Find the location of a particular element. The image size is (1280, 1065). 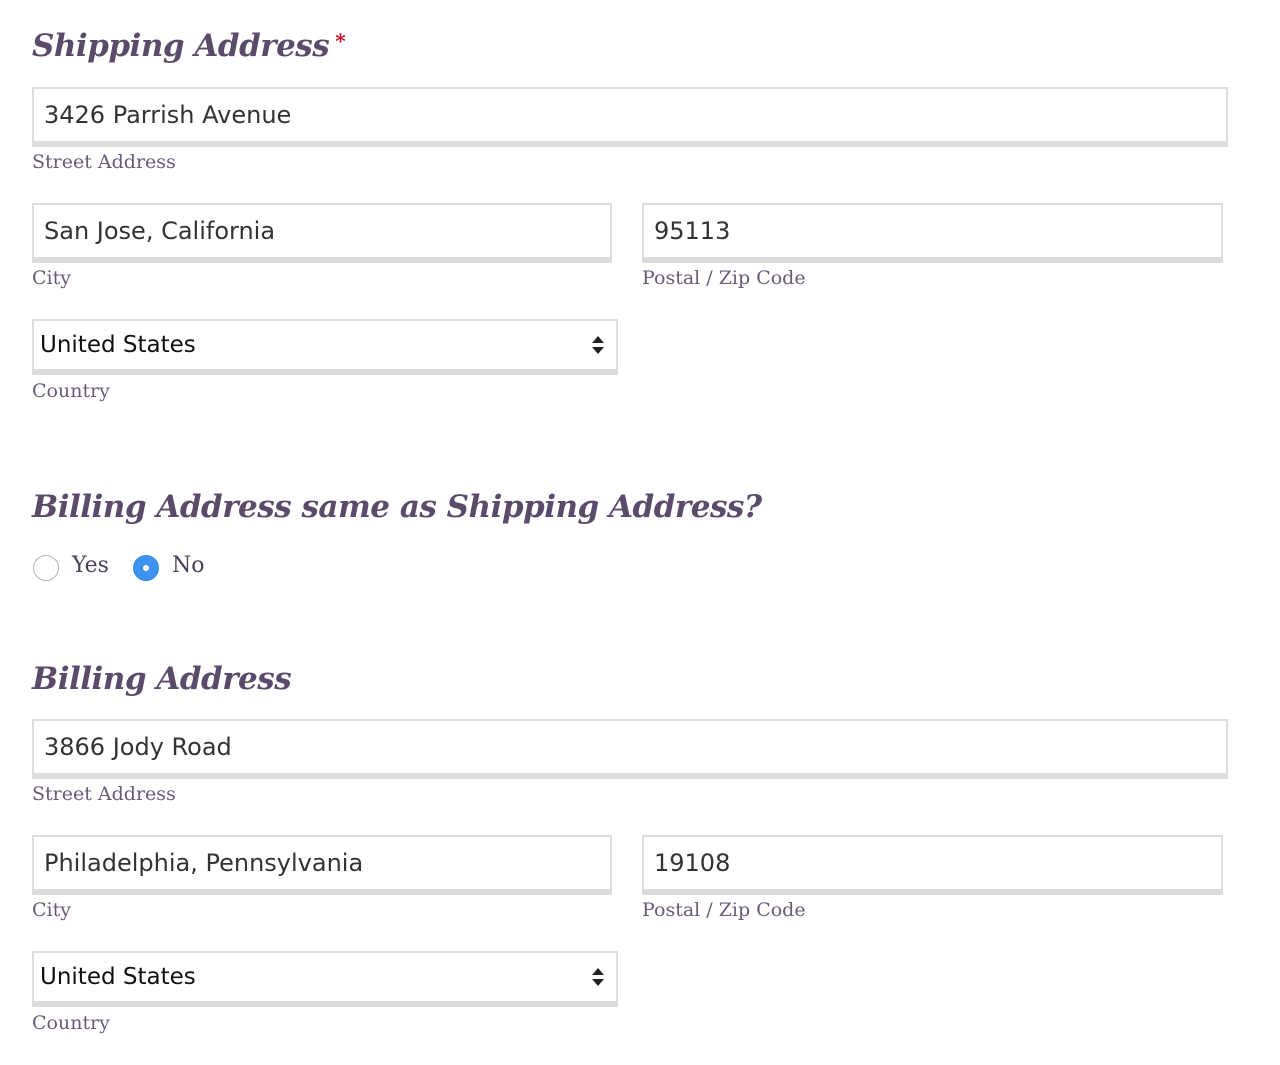

billing-country-value: United States is located at coordinates (118, 977).